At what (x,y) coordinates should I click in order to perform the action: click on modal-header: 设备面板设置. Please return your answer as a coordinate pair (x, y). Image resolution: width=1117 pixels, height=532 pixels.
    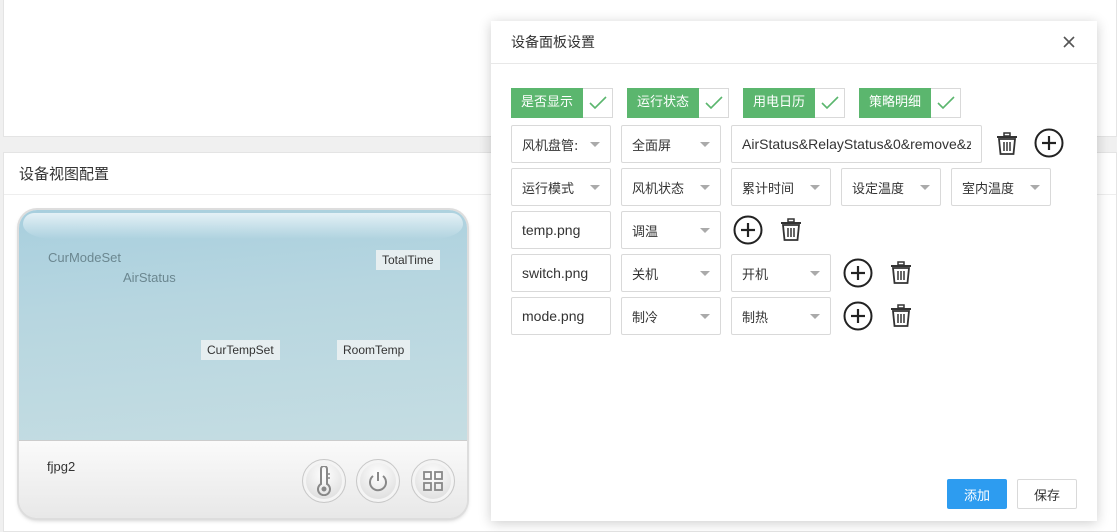
    Looking at the image, I should click on (794, 42).